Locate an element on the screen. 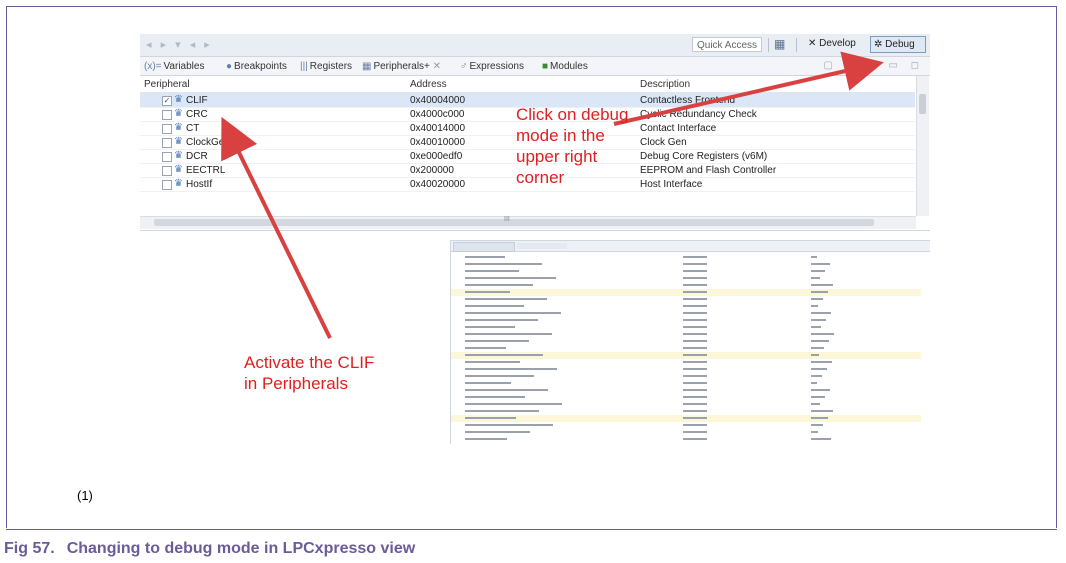 The height and width of the screenshot is (563, 1066). tab-registers: ||| Registers is located at coordinates (326, 66).